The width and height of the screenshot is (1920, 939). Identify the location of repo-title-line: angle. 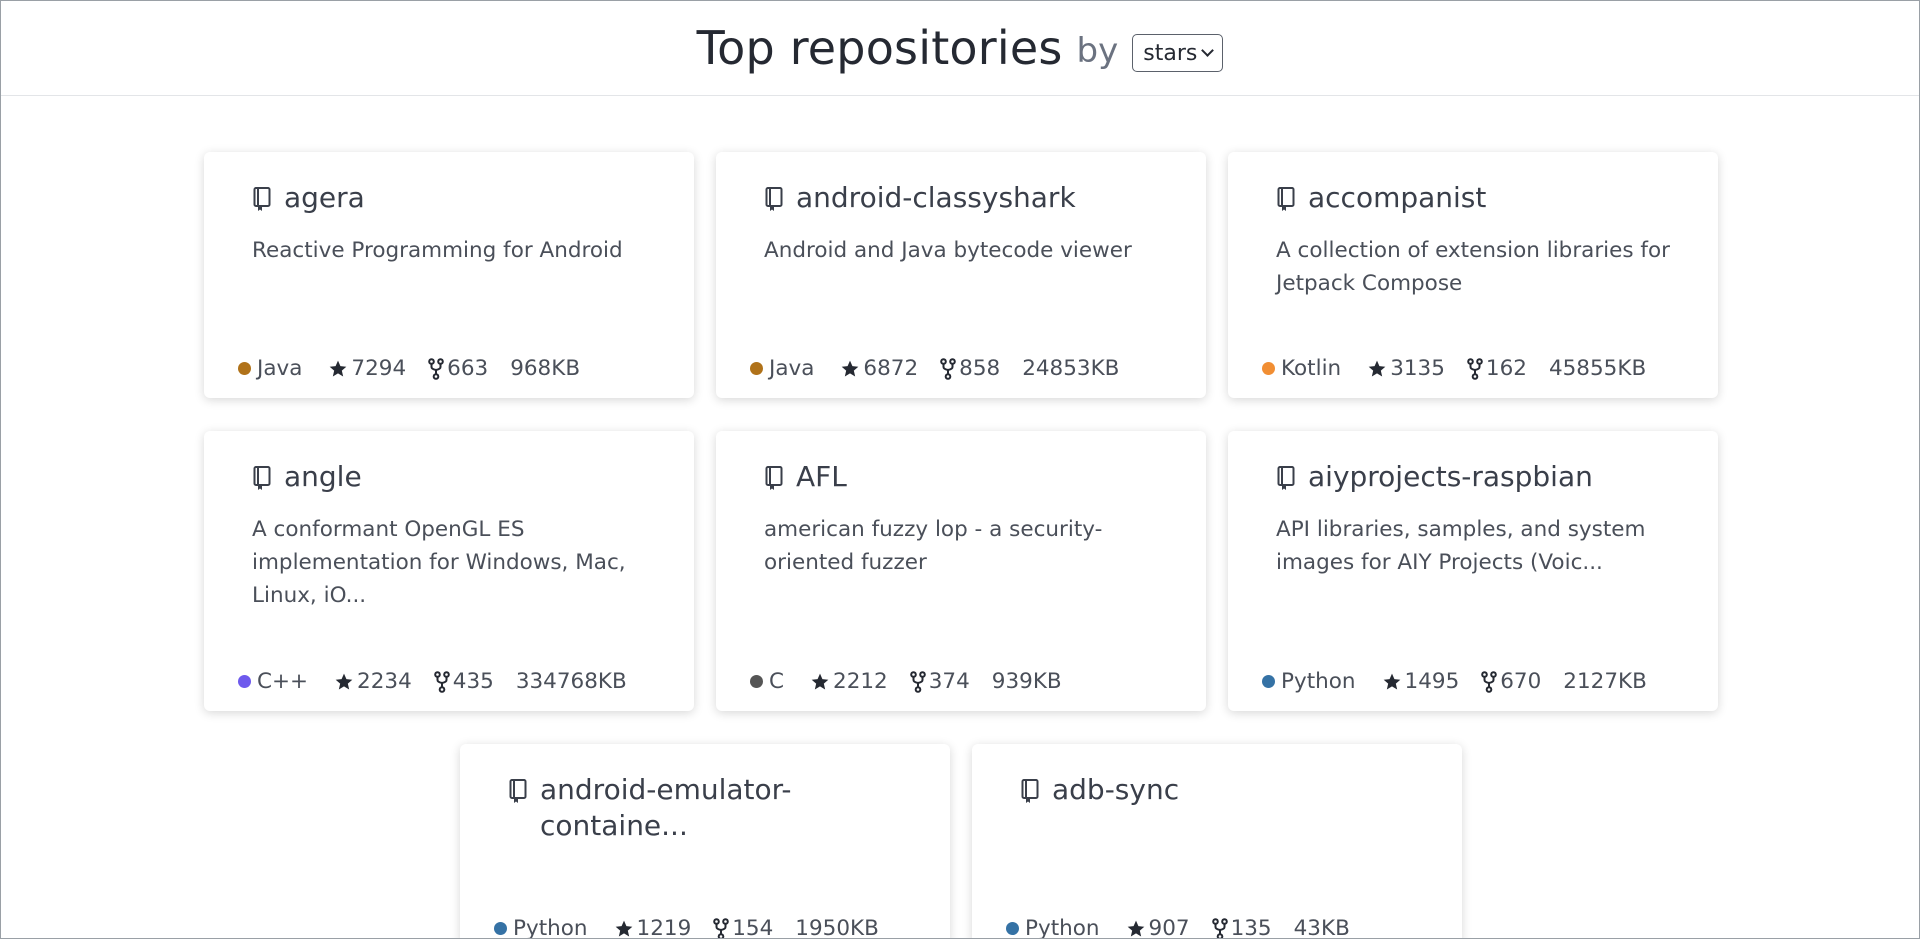
(449, 477).